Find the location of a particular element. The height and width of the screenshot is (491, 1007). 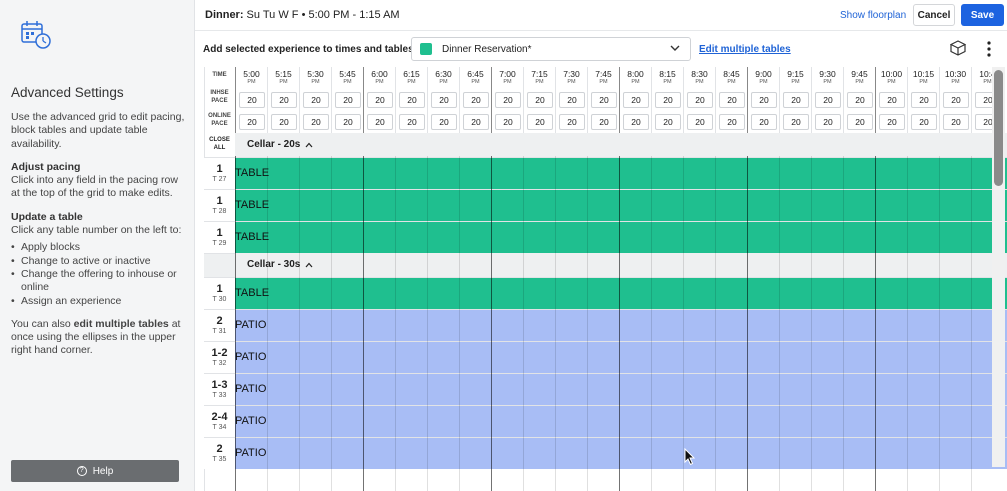

table-number-button: 1T 28 is located at coordinates (219, 205).